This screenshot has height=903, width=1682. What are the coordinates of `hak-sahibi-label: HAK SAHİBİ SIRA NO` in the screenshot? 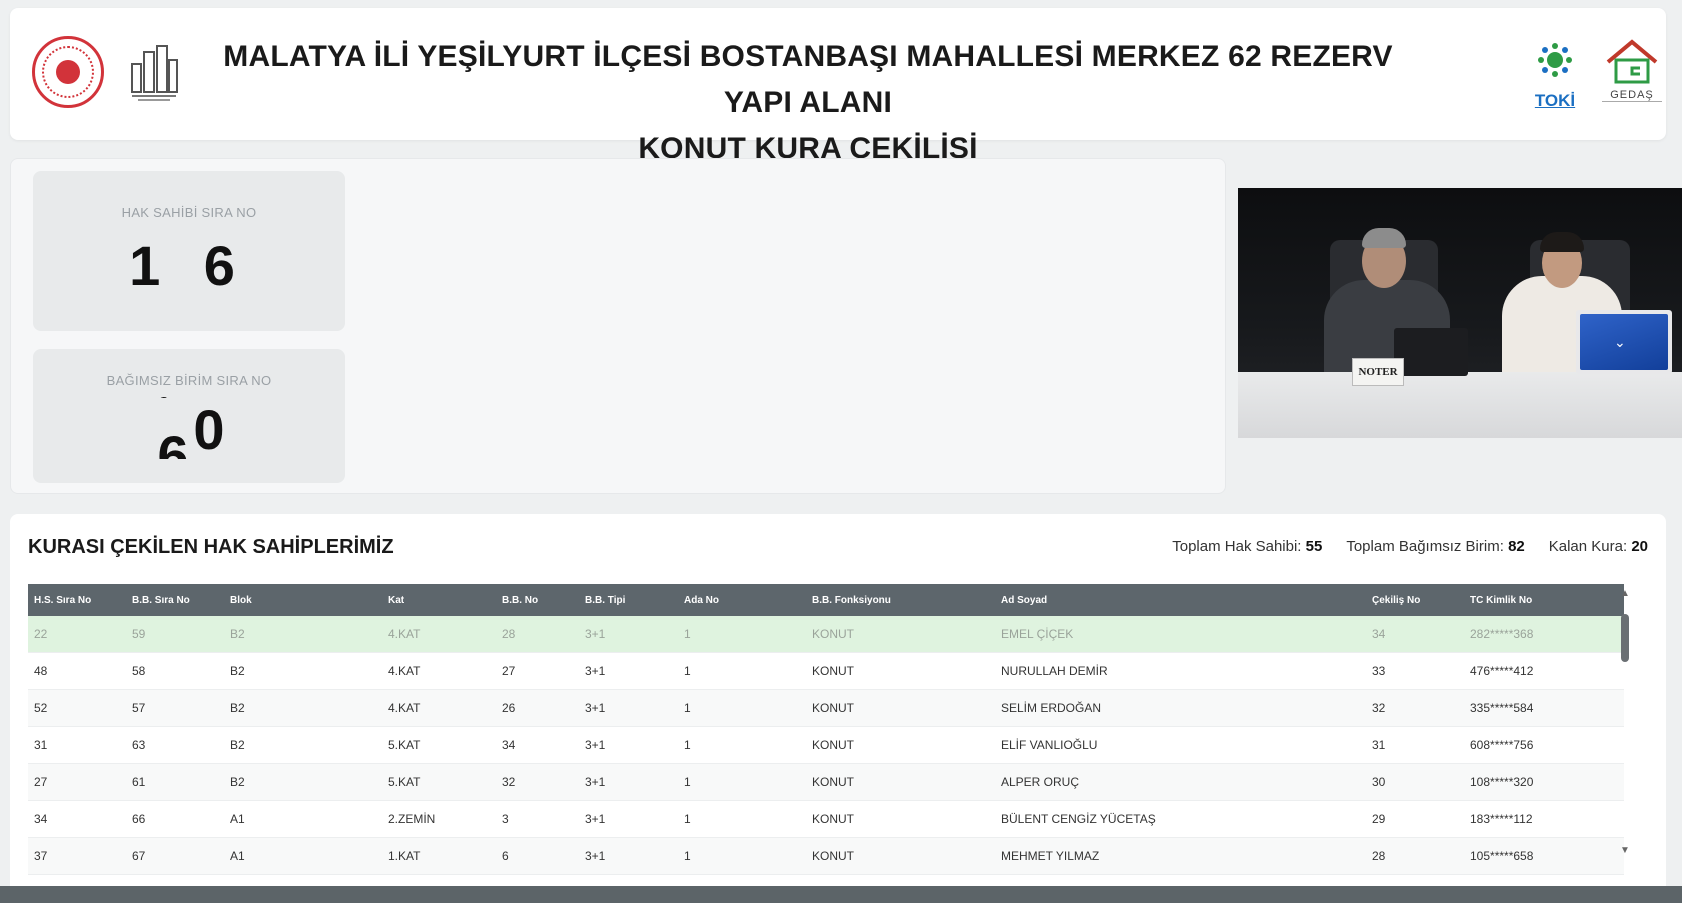 It's located at (189, 212).